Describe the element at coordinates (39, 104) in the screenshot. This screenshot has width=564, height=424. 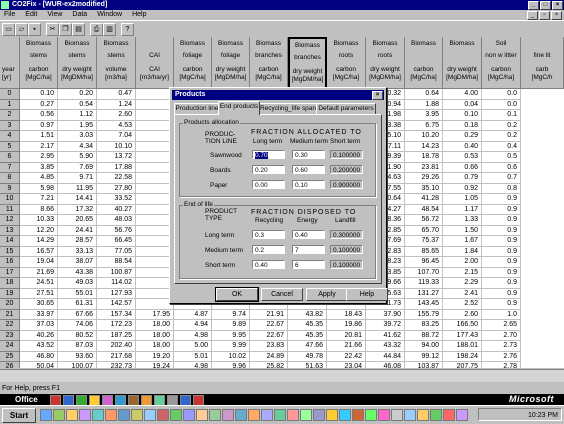
I see `table-cell: 0.27` at that location.